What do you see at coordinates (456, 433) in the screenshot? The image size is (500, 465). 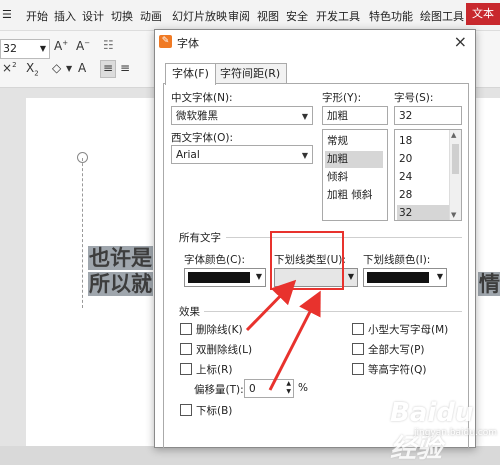 I see `baidu-watermark-url: jingyan.baidu.com` at bounding box center [456, 433].